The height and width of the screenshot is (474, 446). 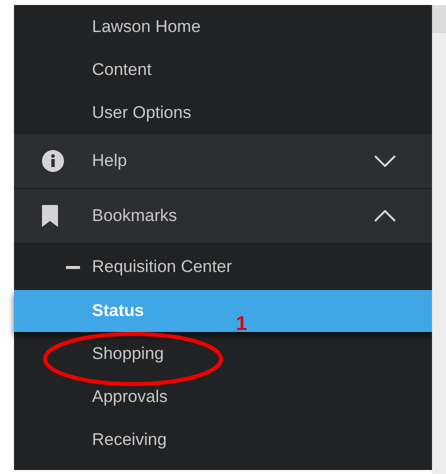 What do you see at coordinates (135, 216) in the screenshot?
I see `section-label: Bookmarks` at bounding box center [135, 216].